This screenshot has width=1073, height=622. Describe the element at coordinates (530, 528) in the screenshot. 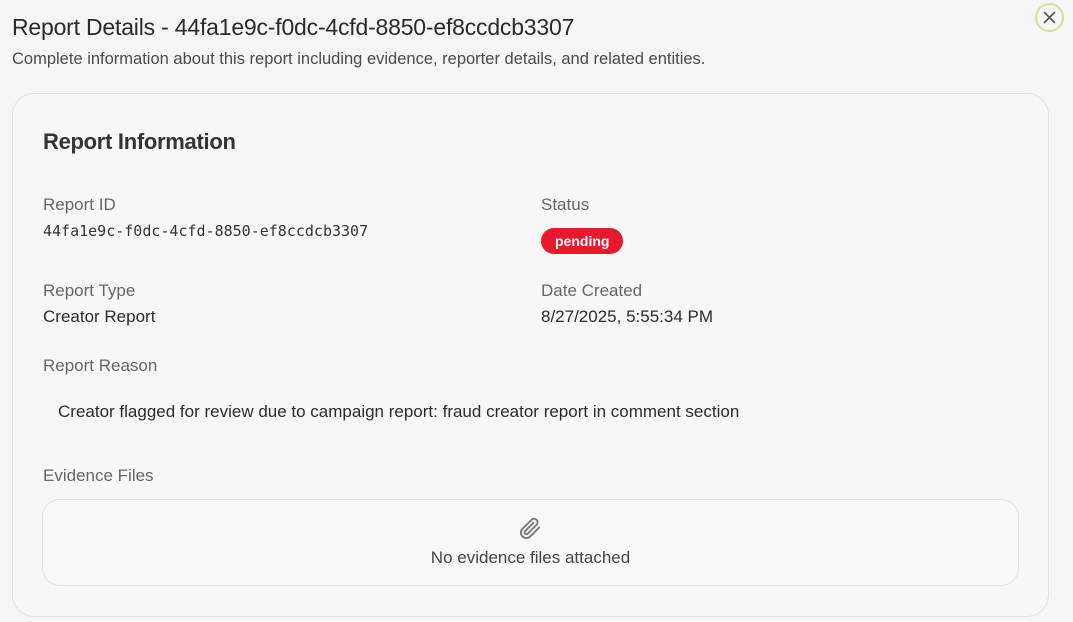

I see `paperclip-icon` at that location.